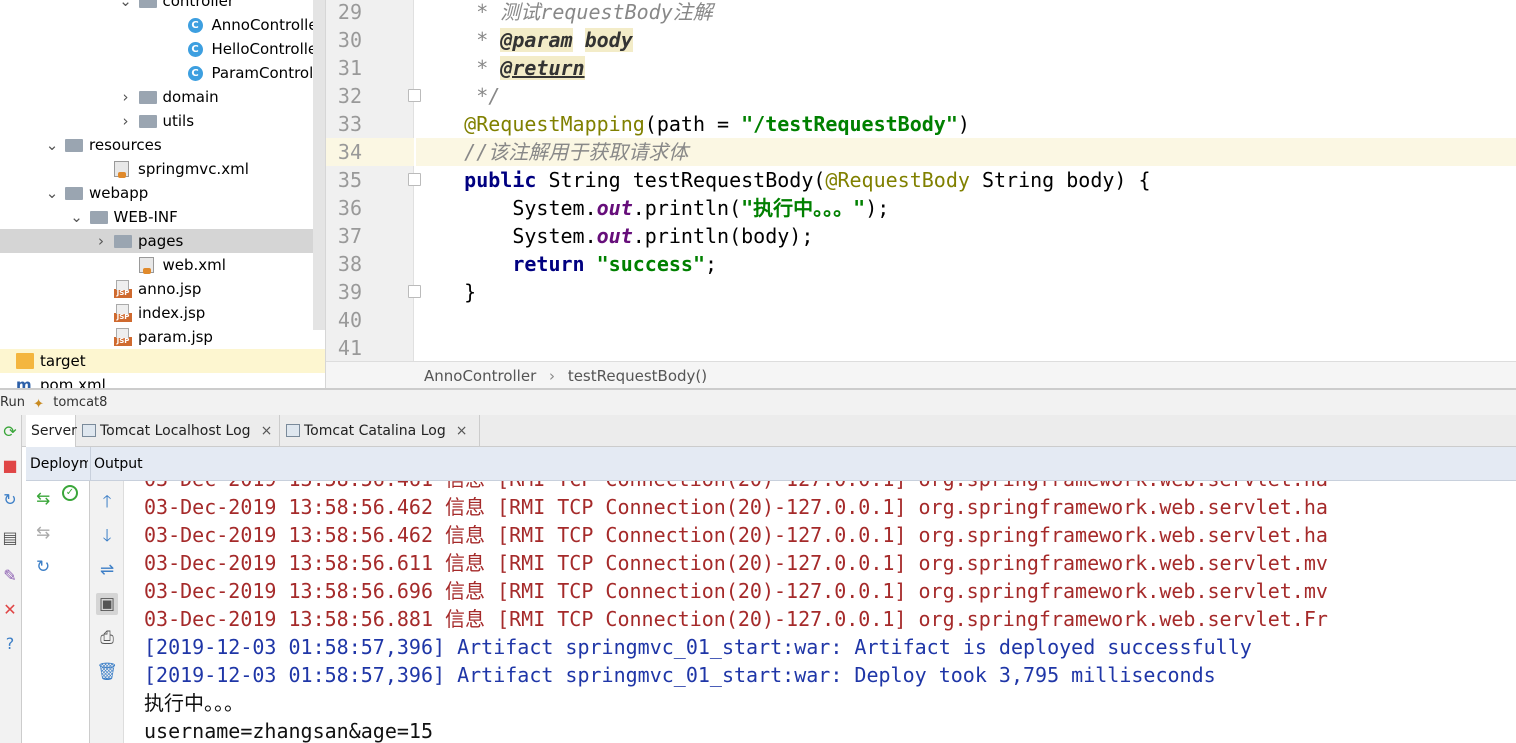 The width and height of the screenshot is (1516, 743). Describe the element at coordinates (380, 431) in the screenshot. I see `tab-catalina-log: Tomcat Catalina Log ×` at that location.